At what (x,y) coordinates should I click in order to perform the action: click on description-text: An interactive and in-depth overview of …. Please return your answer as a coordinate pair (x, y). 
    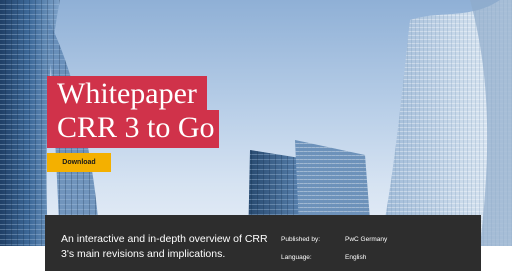
    Looking at the image, I should click on (164, 246).